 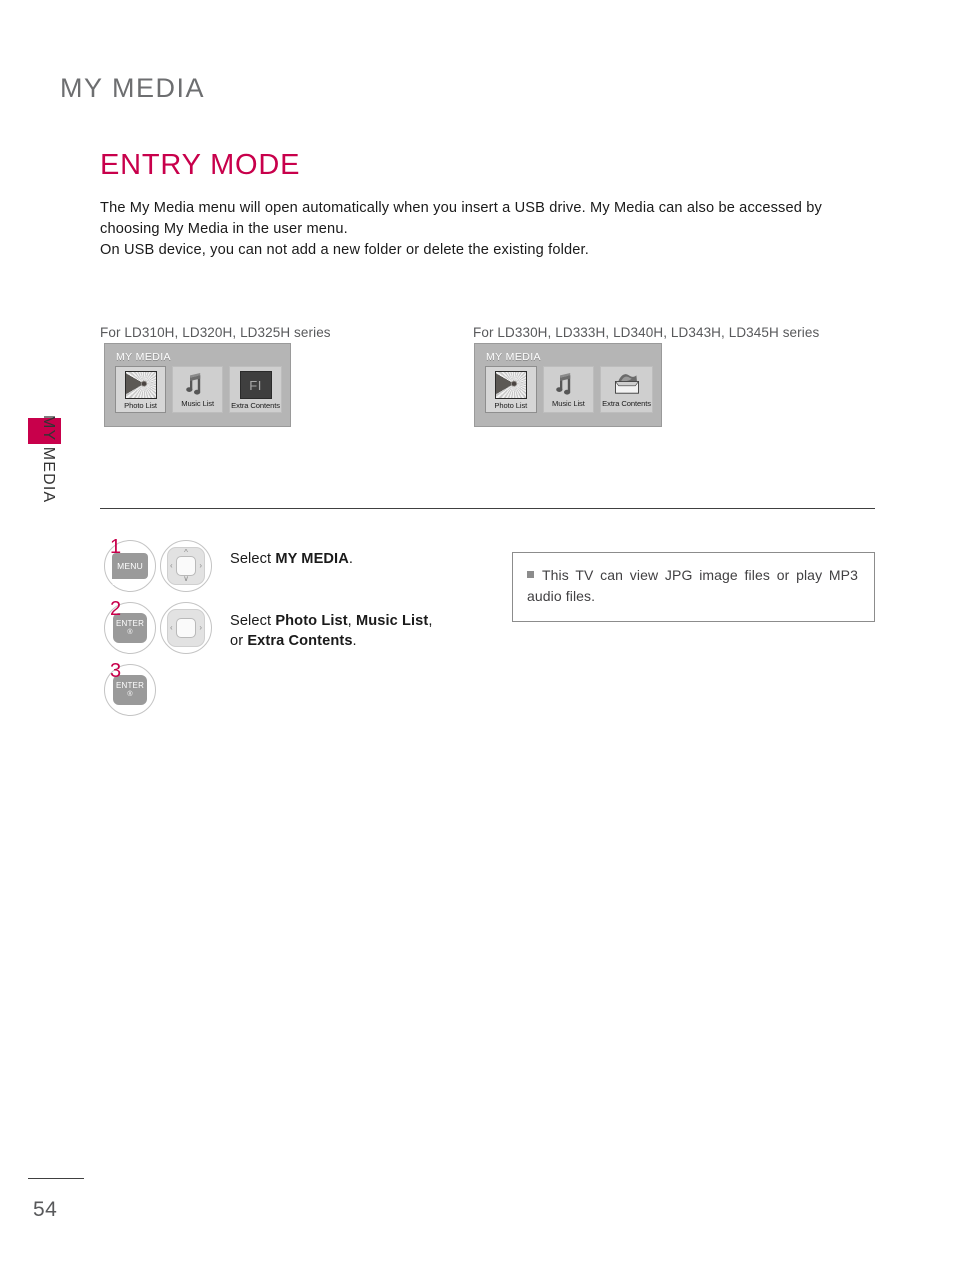 I want to click on osd-item-music-list-b: Music List, so click(x=568, y=389).